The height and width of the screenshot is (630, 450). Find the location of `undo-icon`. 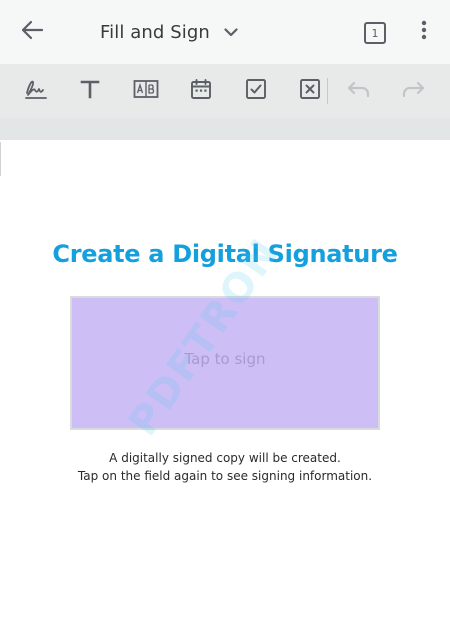

undo-icon is located at coordinates (359, 91).